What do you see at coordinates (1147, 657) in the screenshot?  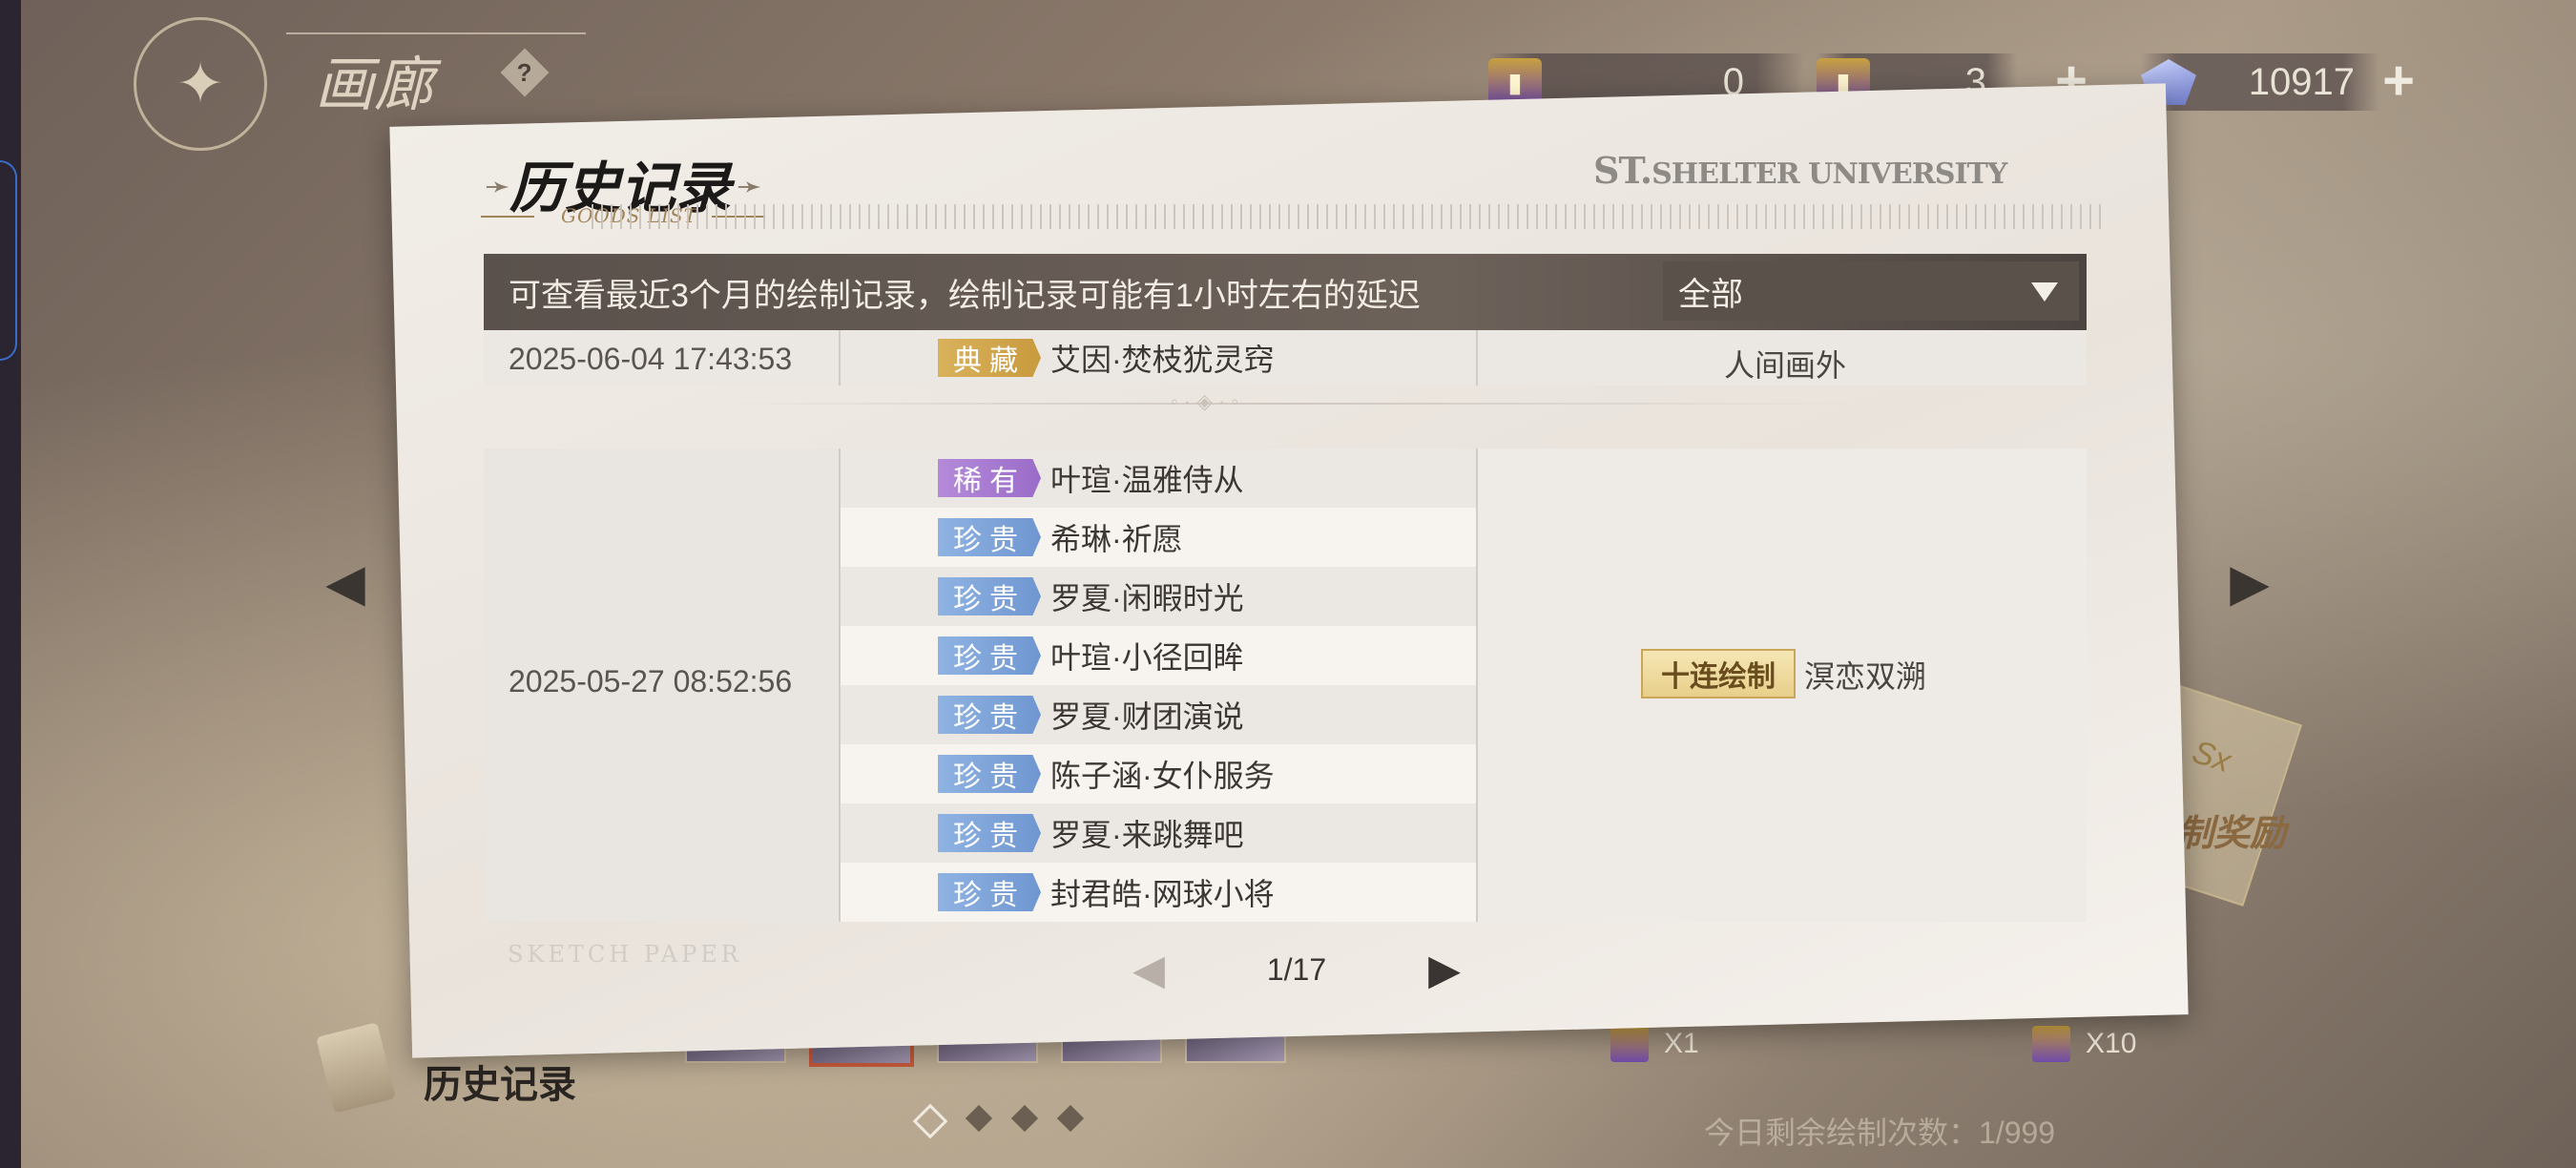 I see `item-name: 叶瑄·小径回眸` at bounding box center [1147, 657].